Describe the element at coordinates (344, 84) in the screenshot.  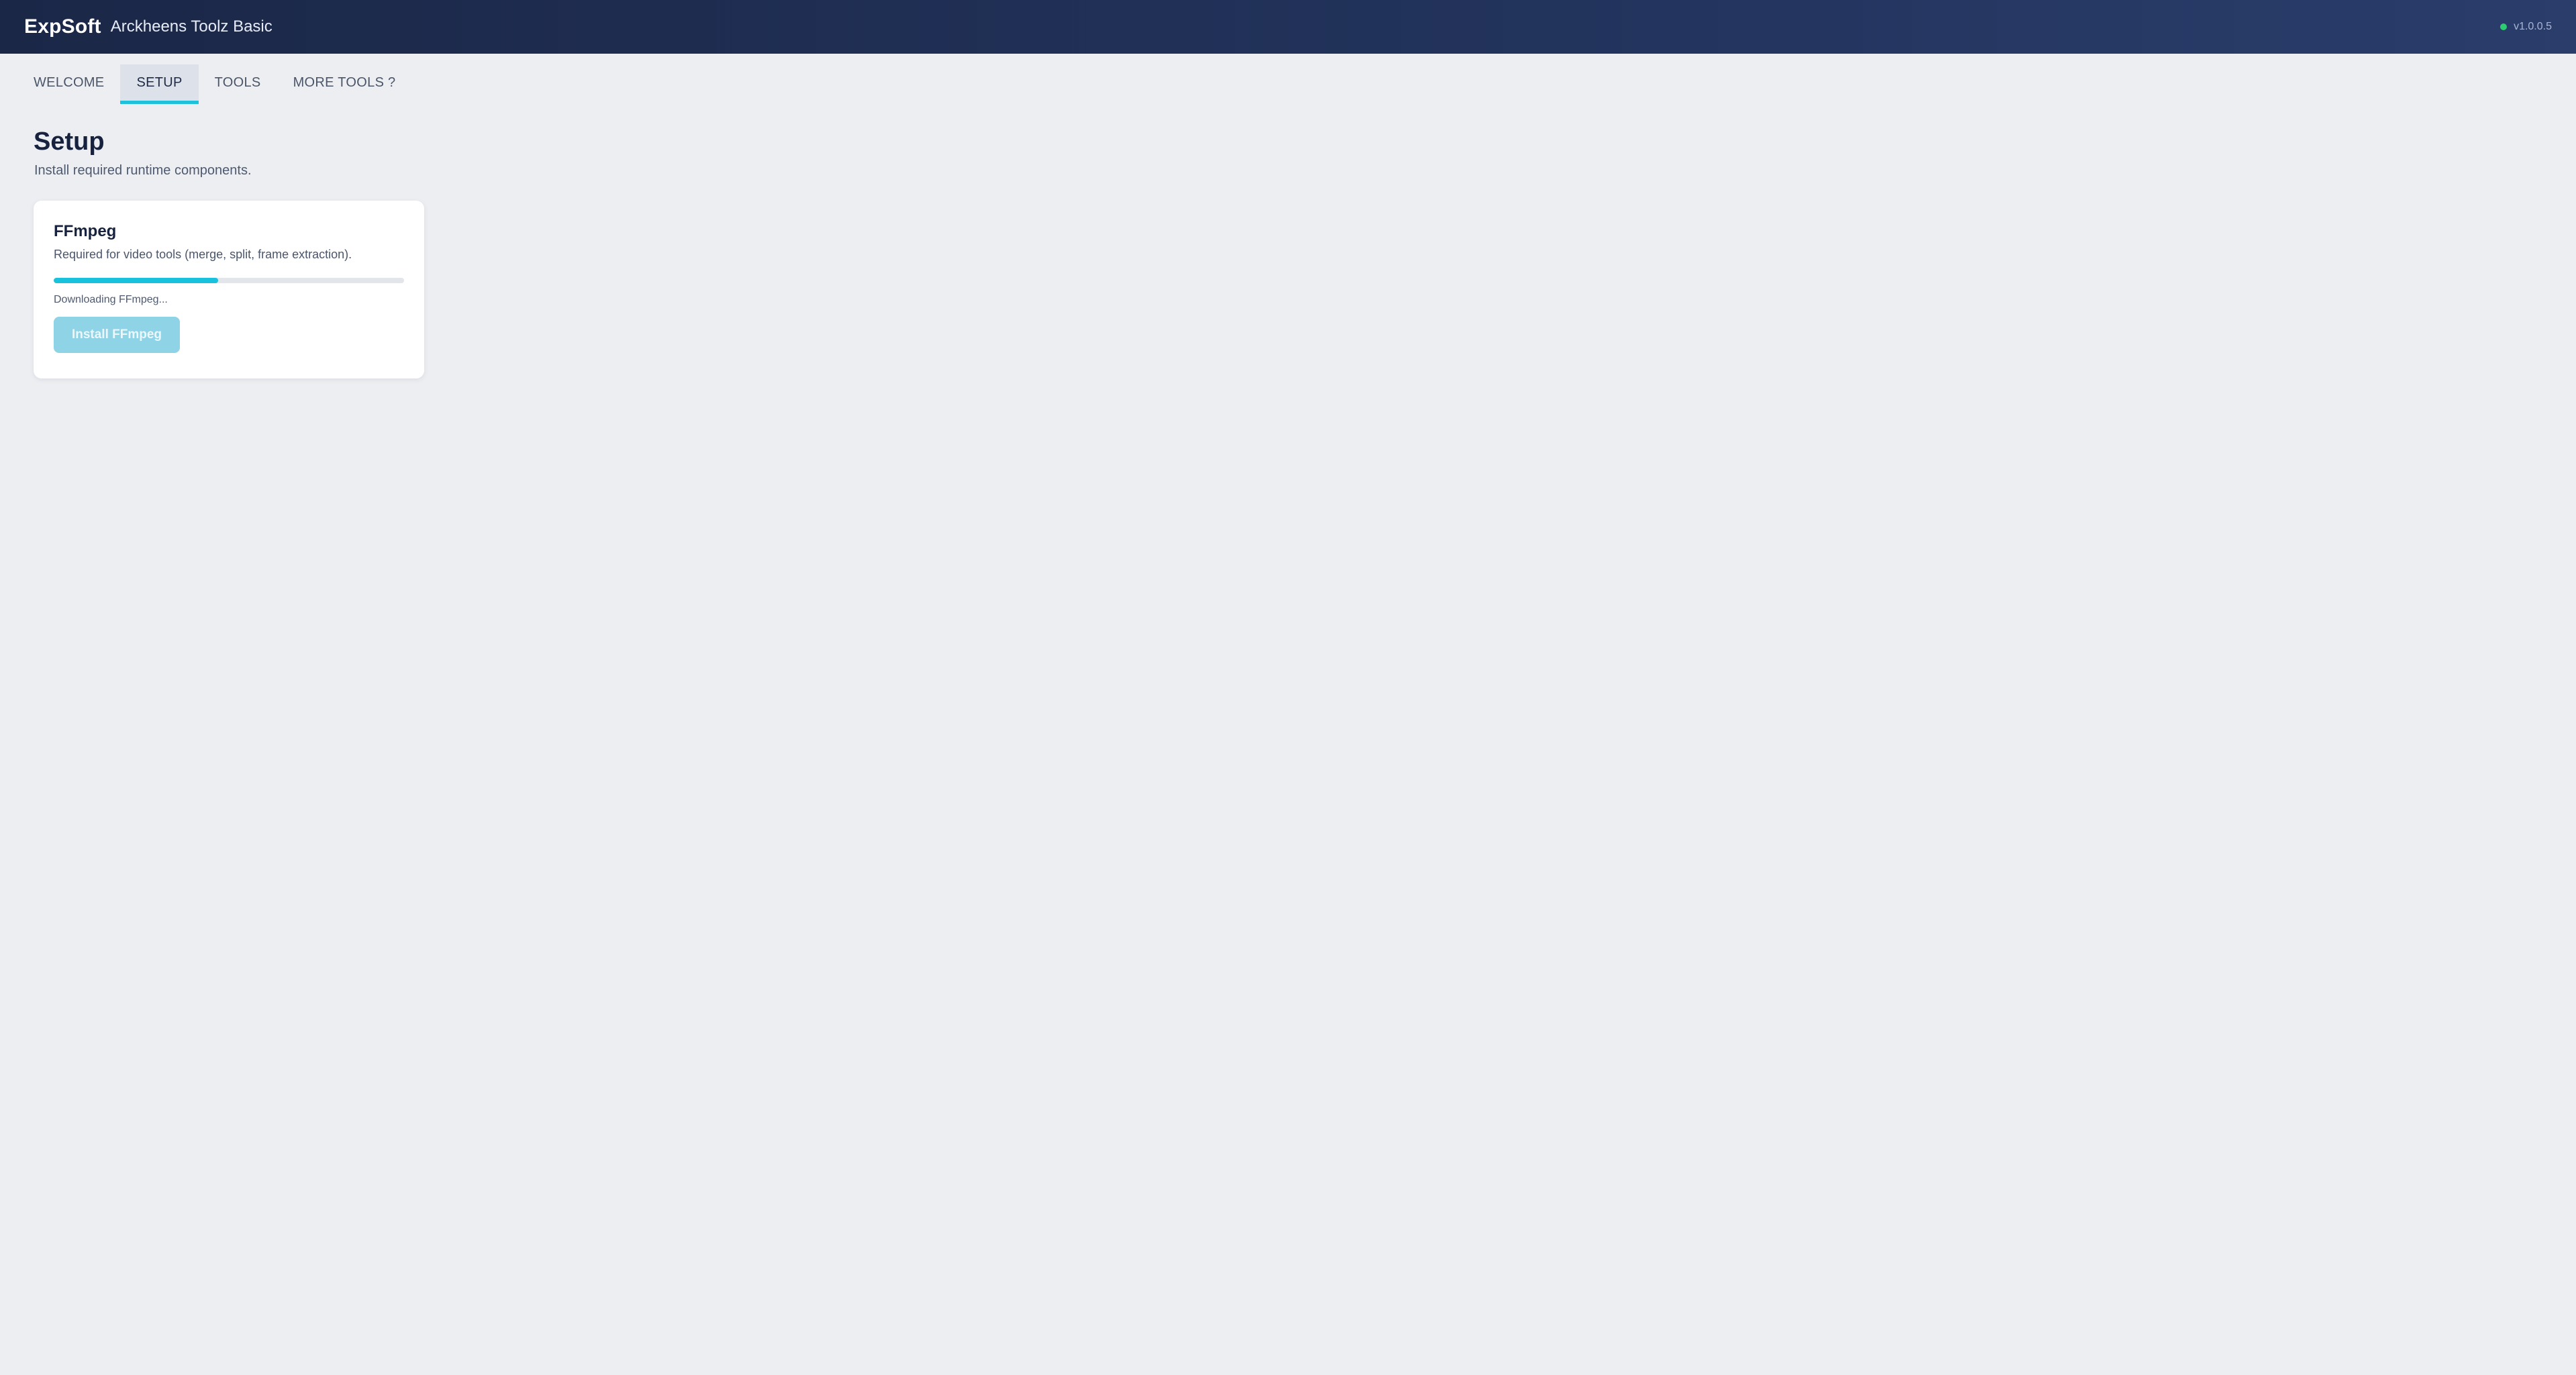
I see `tab-more-tools: MORE TOOLS ?` at that location.